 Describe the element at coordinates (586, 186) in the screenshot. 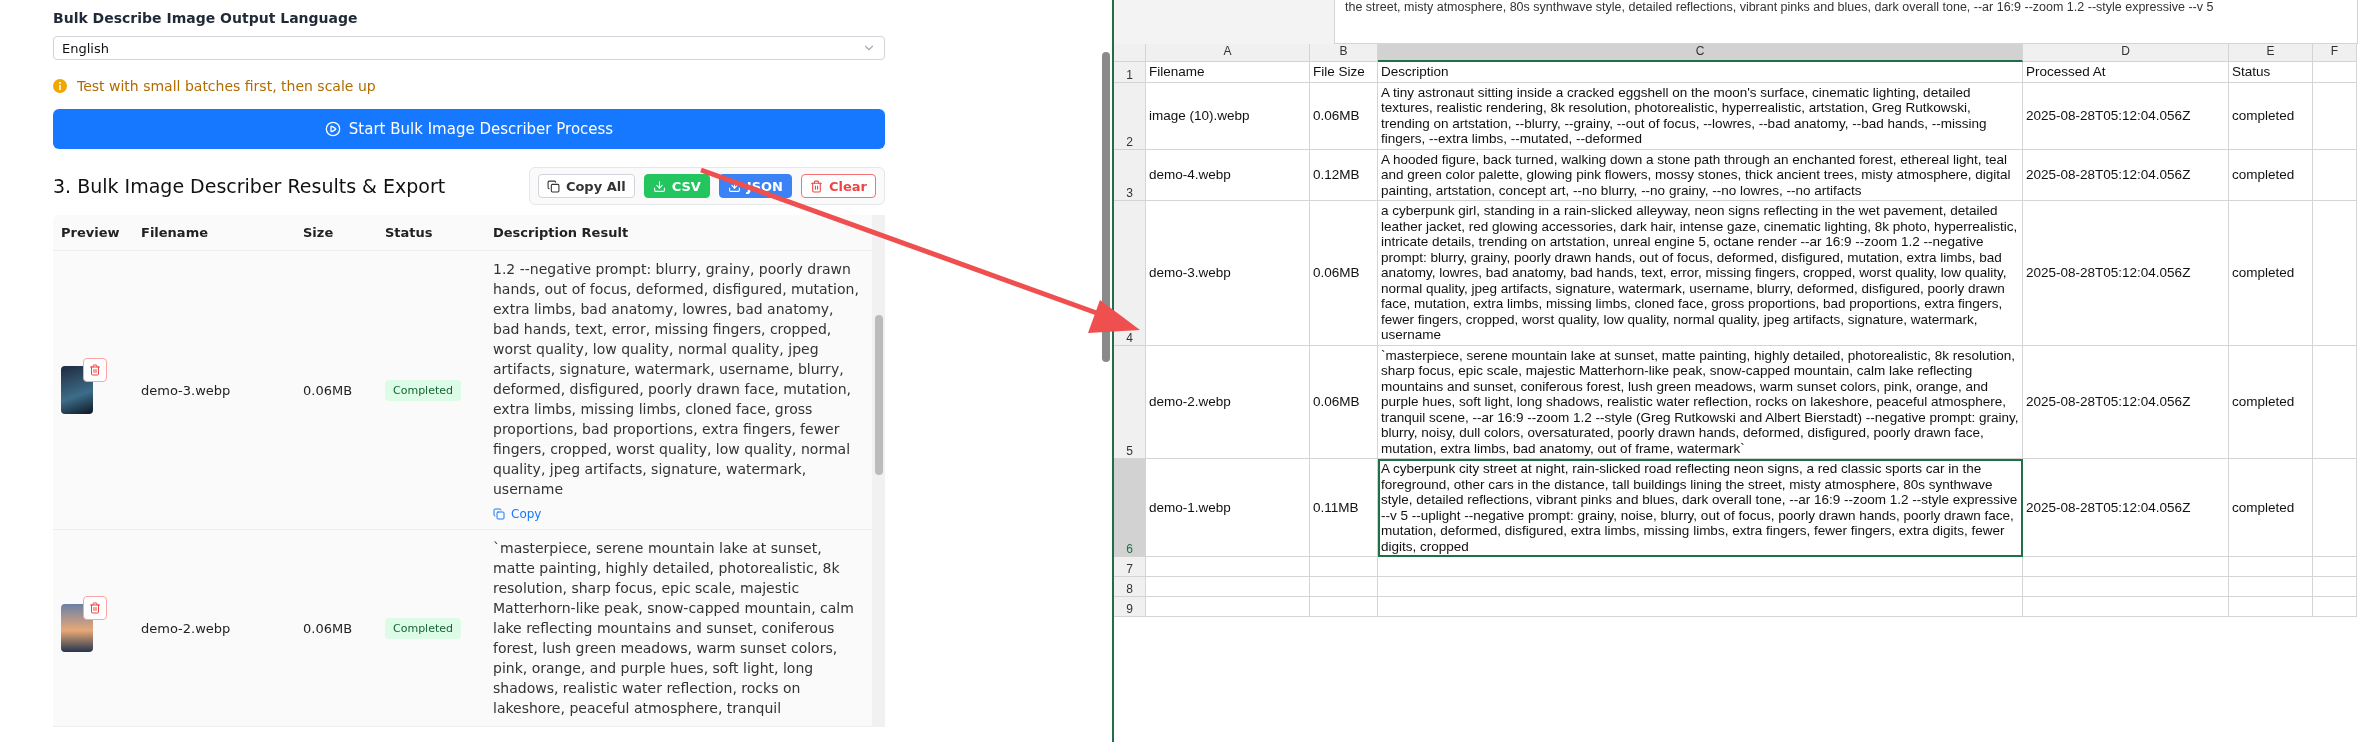

I see `export-button: Copy All` at that location.